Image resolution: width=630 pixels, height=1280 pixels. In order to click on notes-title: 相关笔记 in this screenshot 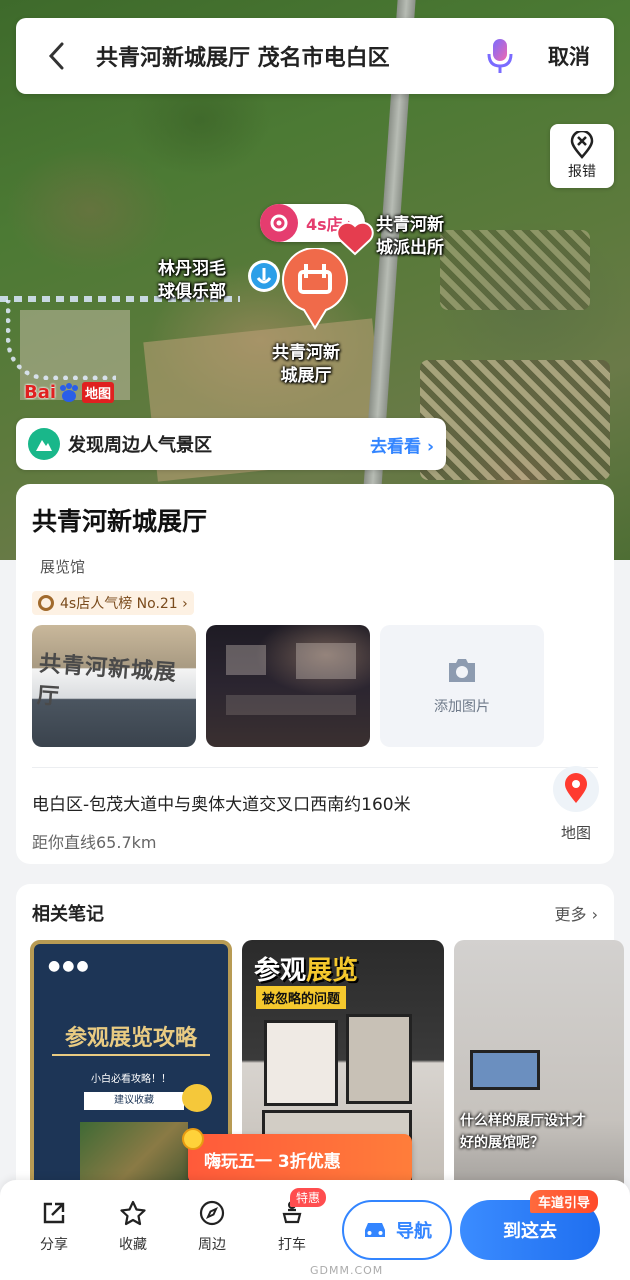, I will do `click(68, 914)`.